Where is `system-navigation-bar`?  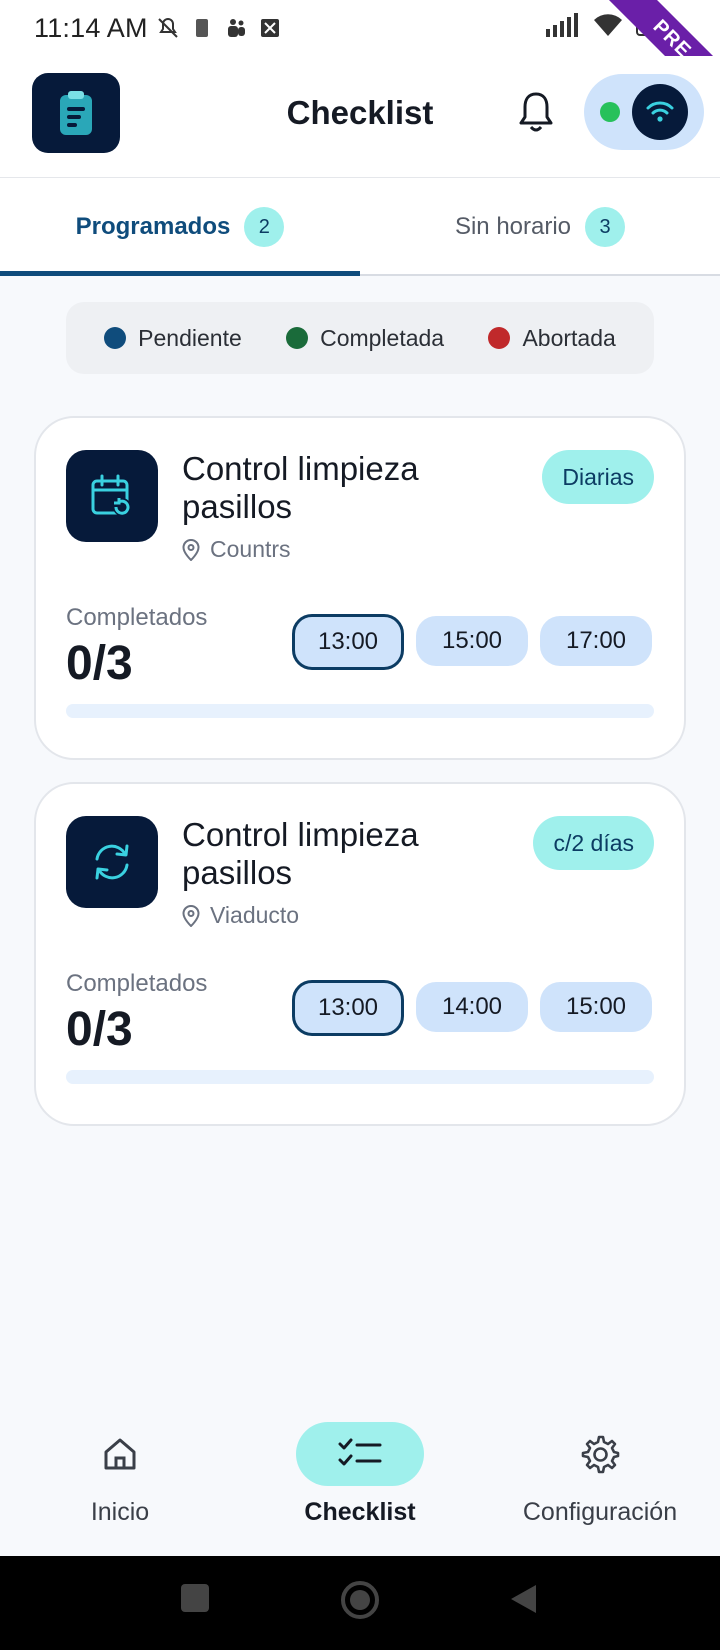
system-navigation-bar is located at coordinates (360, 1603).